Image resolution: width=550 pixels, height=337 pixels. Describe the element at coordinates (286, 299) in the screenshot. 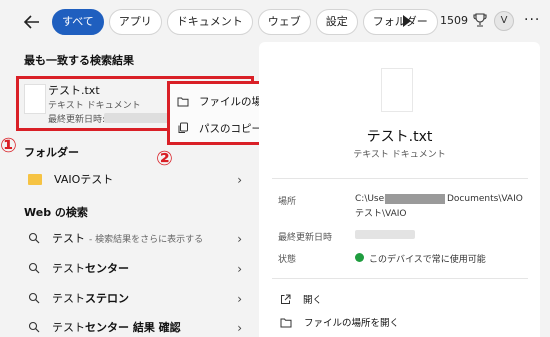

I see `open-external-icon` at that location.